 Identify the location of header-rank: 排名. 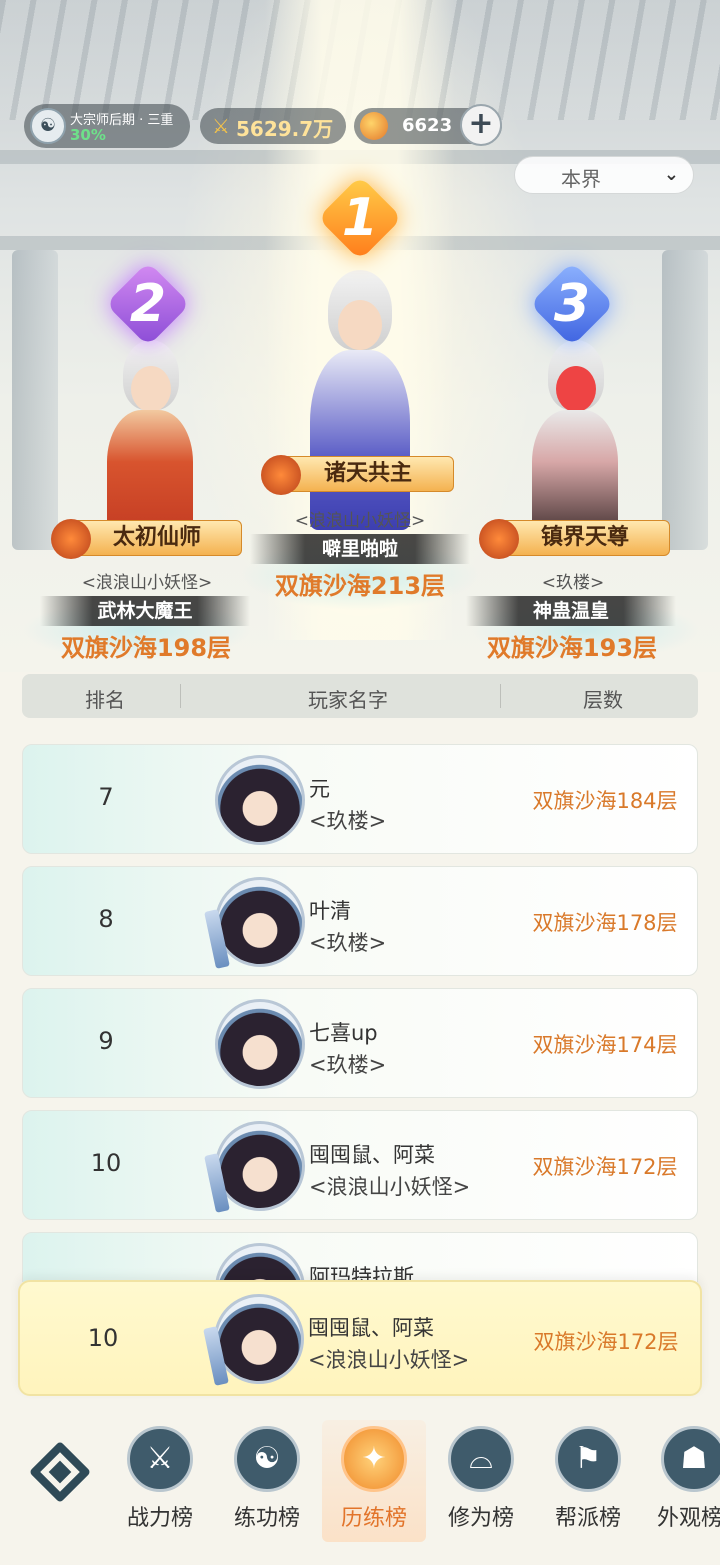
(105, 700).